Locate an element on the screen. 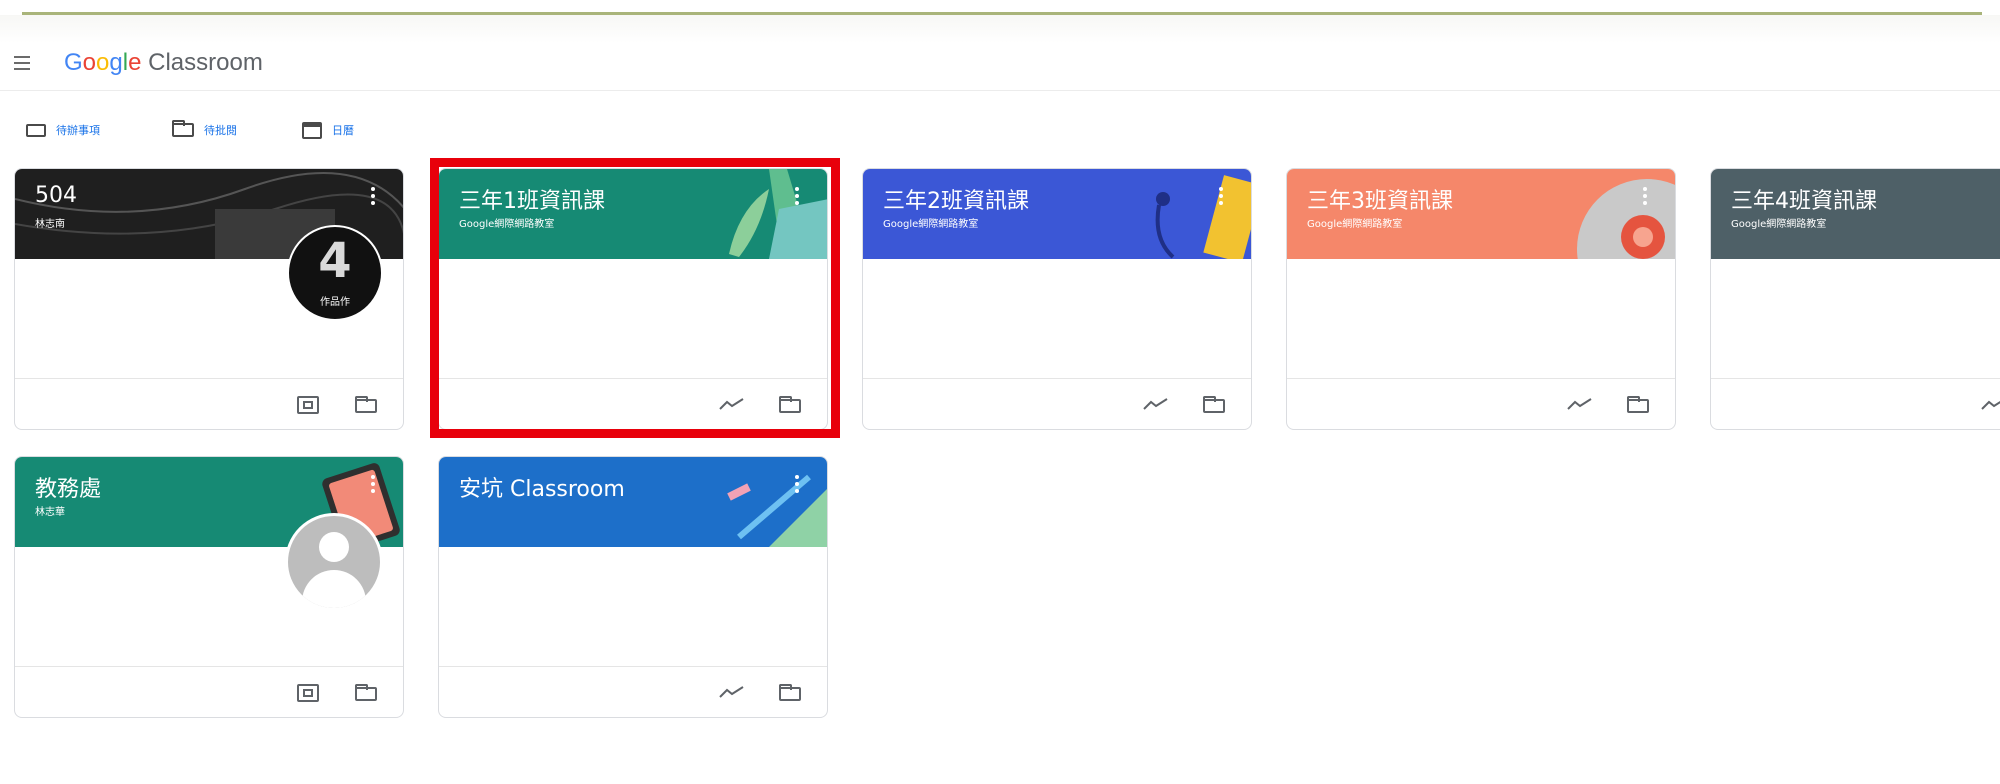  card-title: 504 is located at coordinates (56, 195).